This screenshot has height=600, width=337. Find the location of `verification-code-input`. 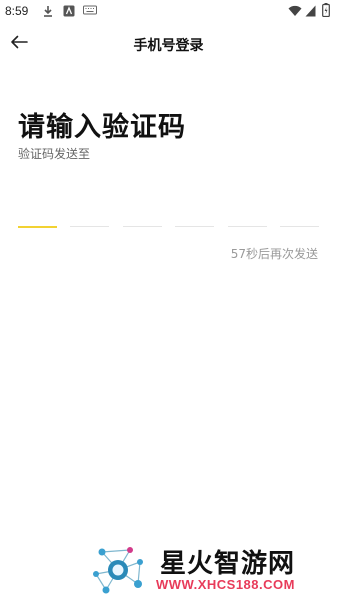

verification-code-input is located at coordinates (168, 229).